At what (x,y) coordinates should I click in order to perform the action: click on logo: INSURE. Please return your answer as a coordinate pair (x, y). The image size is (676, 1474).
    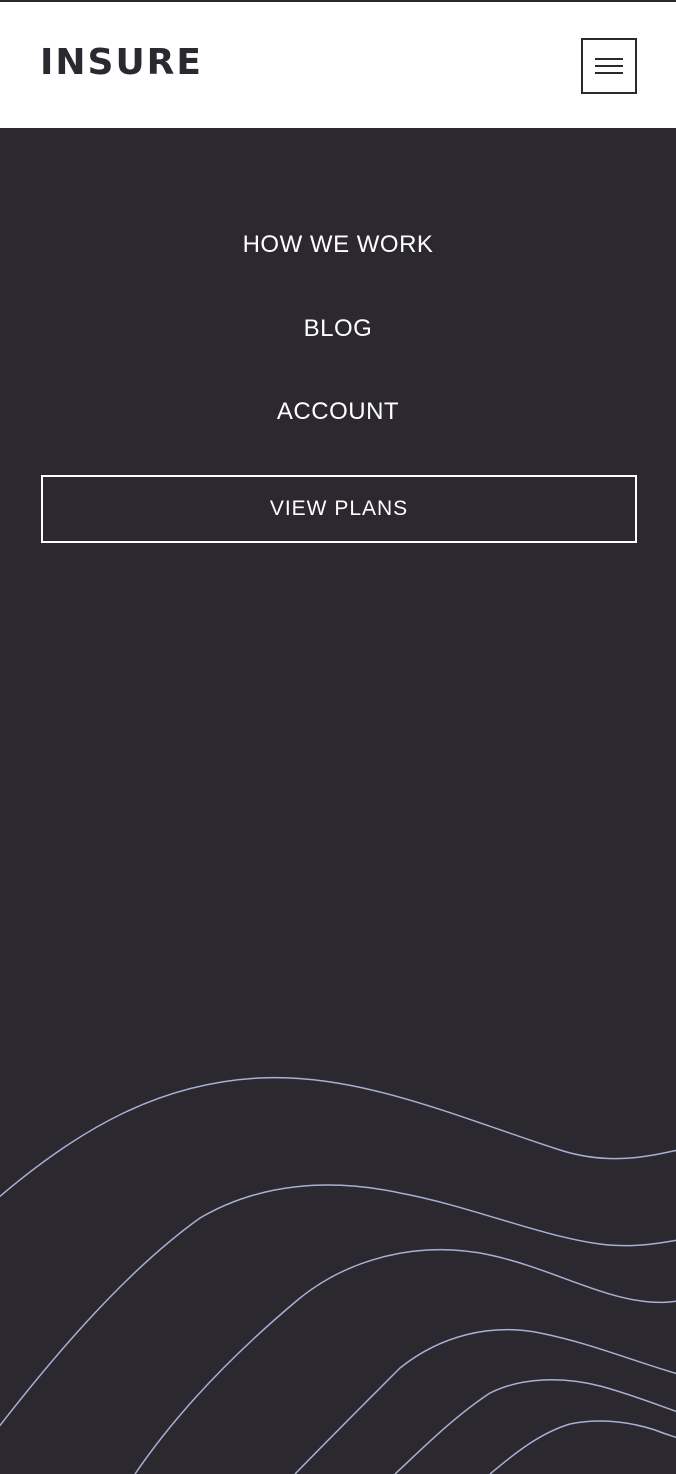
    Looking at the image, I should click on (121, 63).